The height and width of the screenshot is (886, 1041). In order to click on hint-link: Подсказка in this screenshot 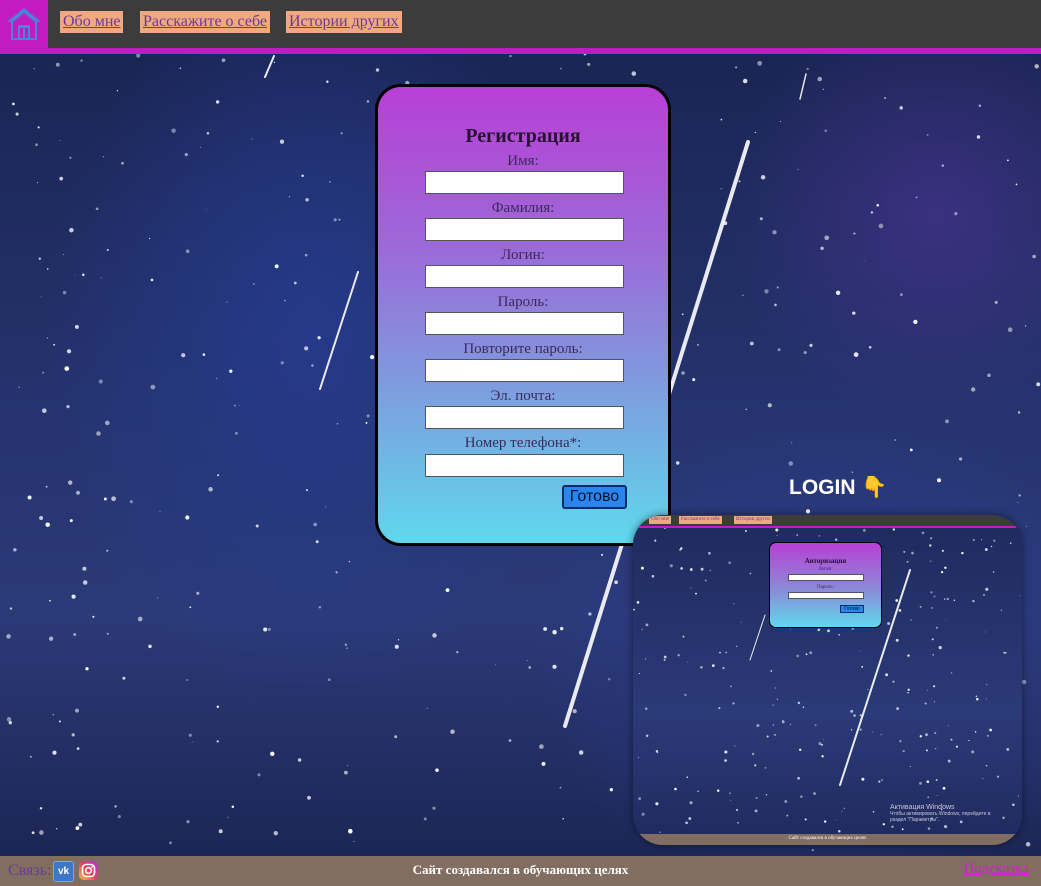, I will do `click(996, 869)`.